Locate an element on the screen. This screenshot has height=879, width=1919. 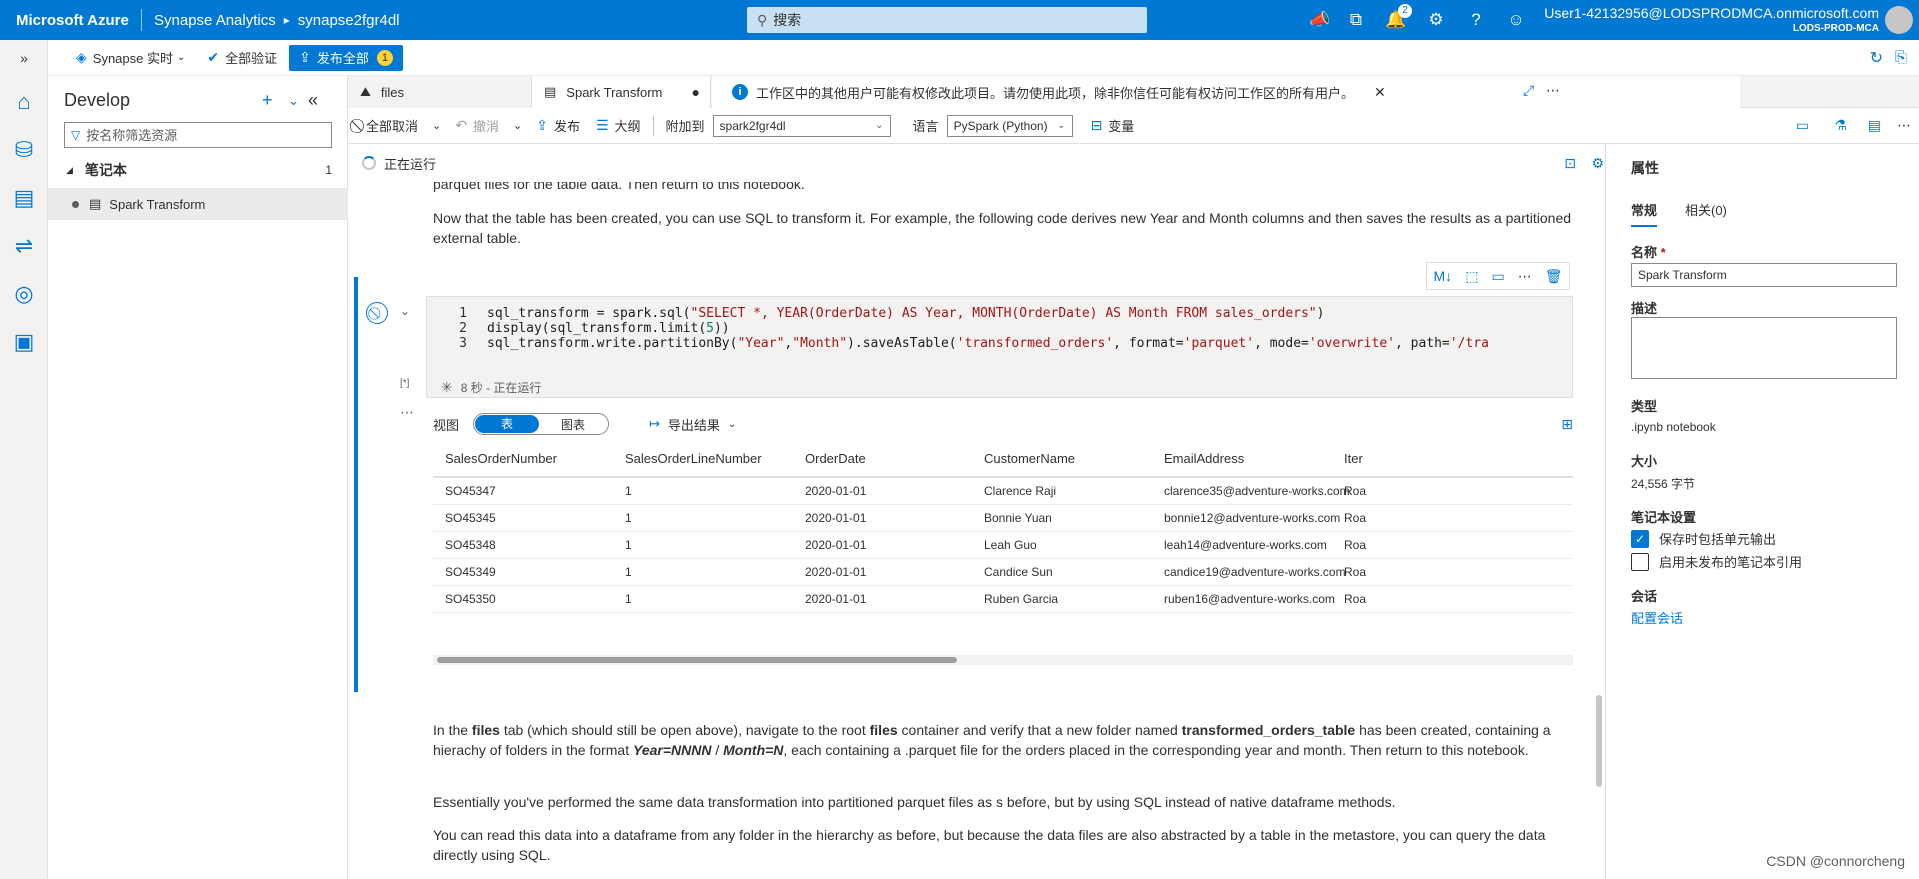
publish-button: ⇪ 发布 is located at coordinates (558, 126).